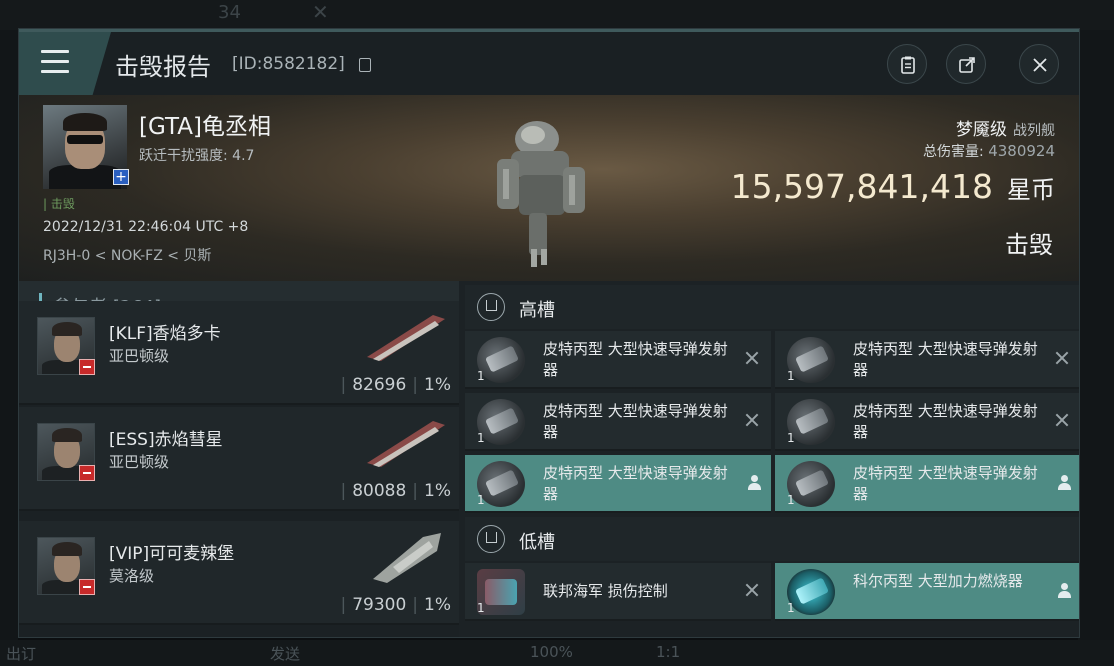  What do you see at coordinates (9, 335) in the screenshot?
I see `background-left-strip` at bounding box center [9, 335].